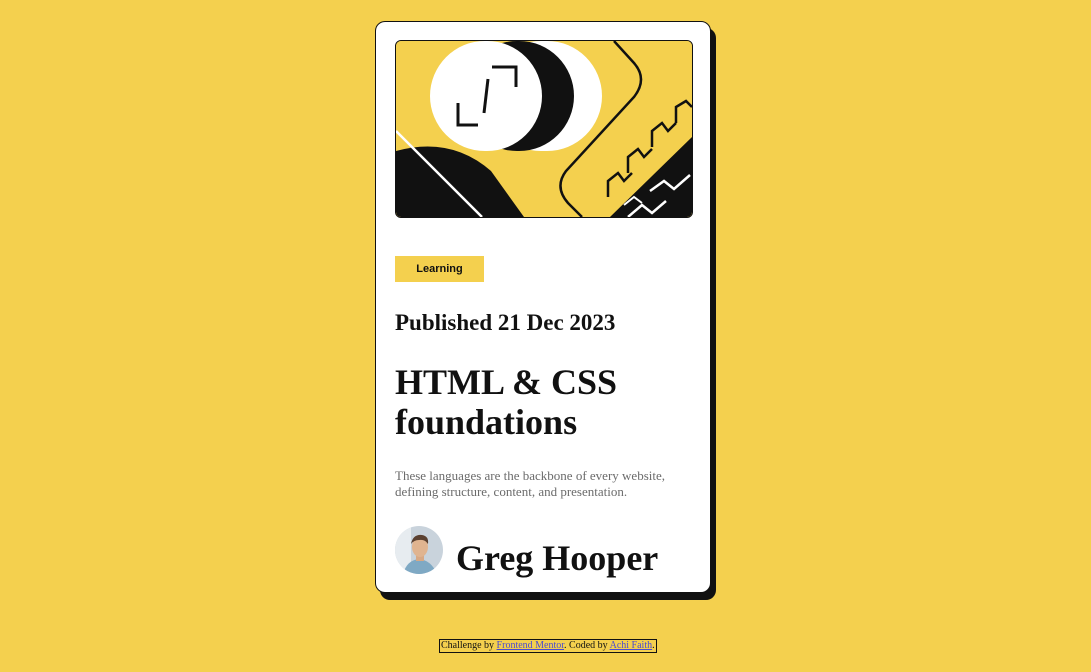 The height and width of the screenshot is (672, 1091). I want to click on person-avatar-icon, so click(419, 550).